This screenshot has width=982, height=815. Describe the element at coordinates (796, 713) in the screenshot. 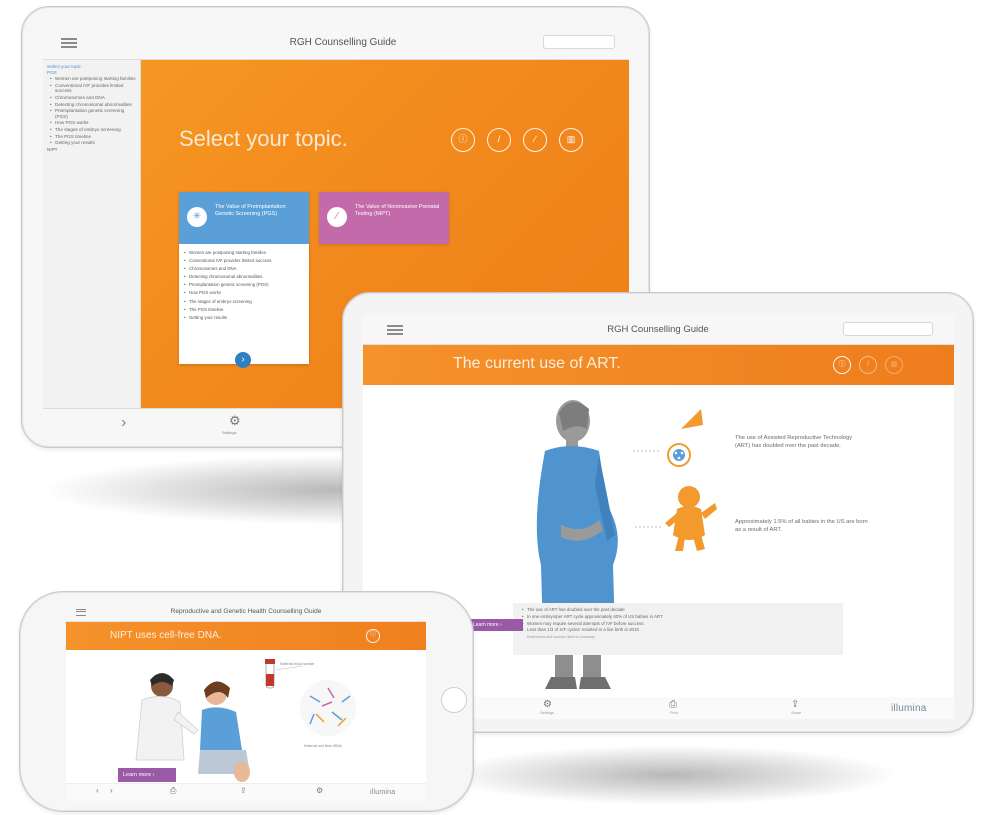

I see `share-label: Share` at that location.